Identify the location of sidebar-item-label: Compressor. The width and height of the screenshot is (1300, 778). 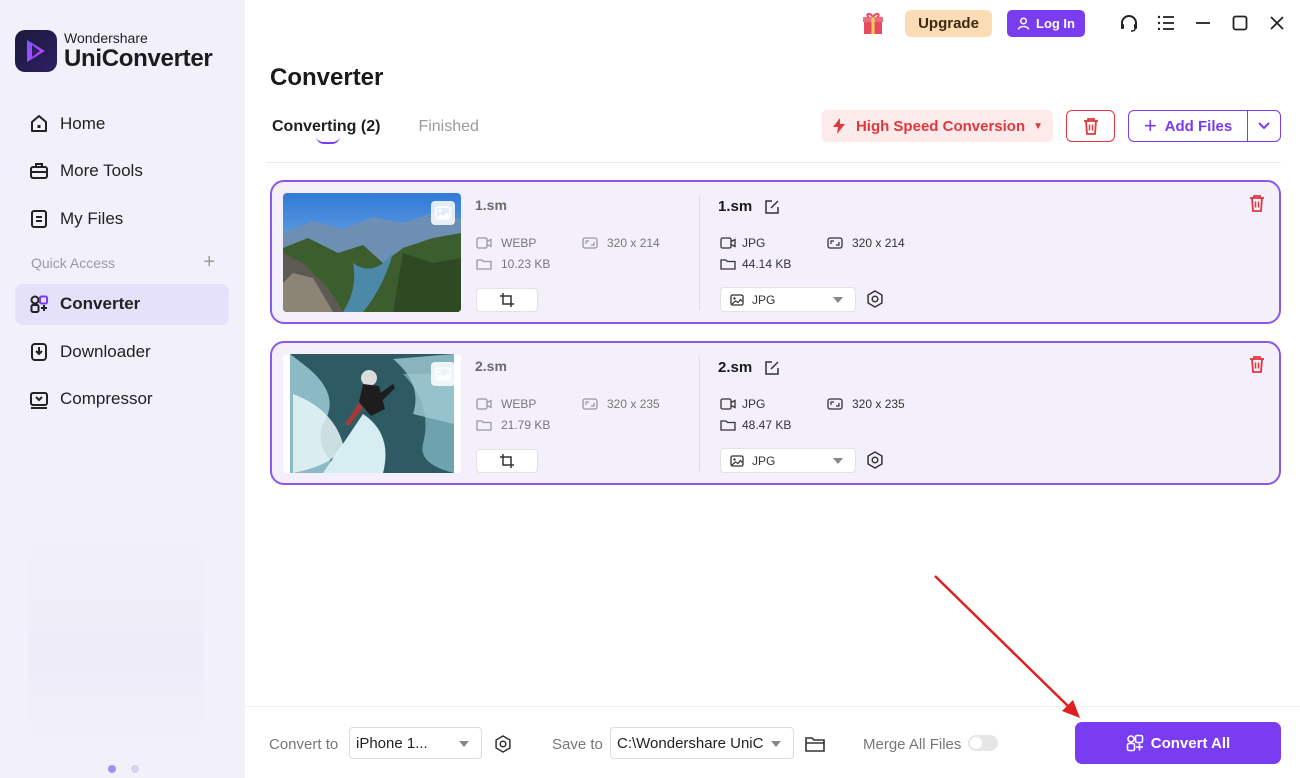
(106, 398).